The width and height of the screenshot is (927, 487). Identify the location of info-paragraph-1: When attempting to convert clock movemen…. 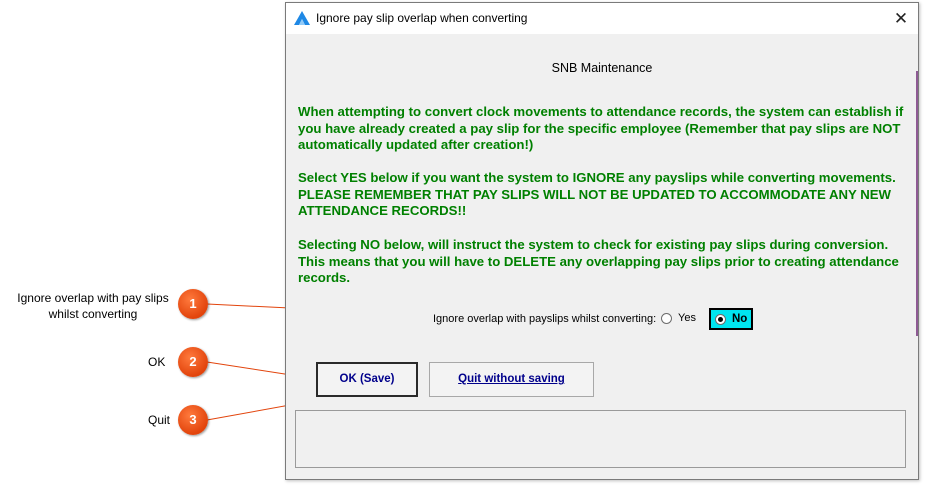
(601, 128).